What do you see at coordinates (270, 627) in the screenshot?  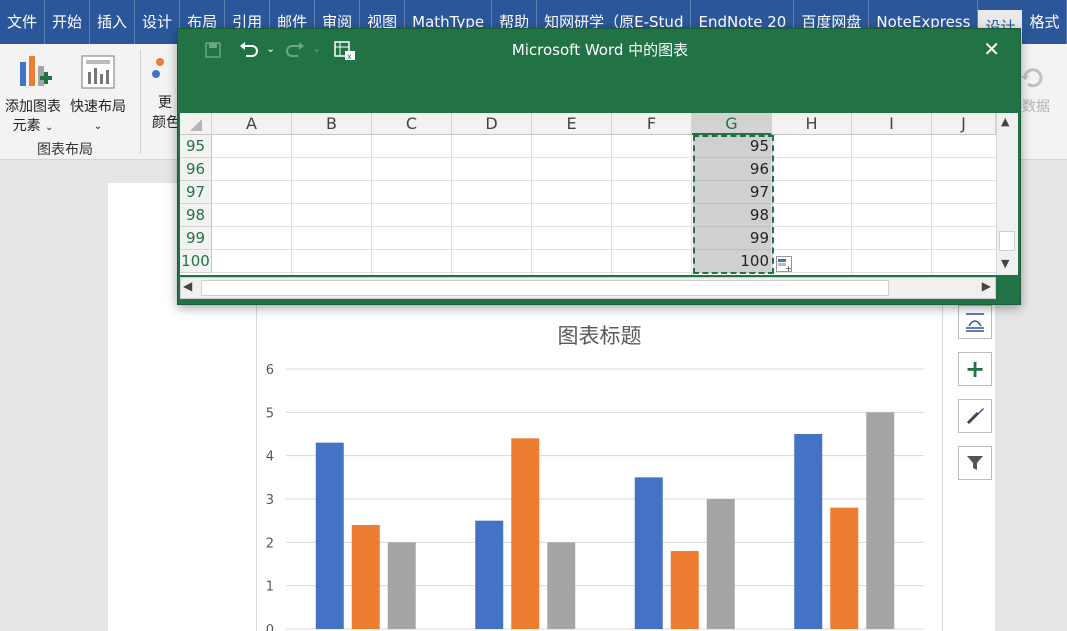 I see `y-tick-label: 0` at bounding box center [270, 627].